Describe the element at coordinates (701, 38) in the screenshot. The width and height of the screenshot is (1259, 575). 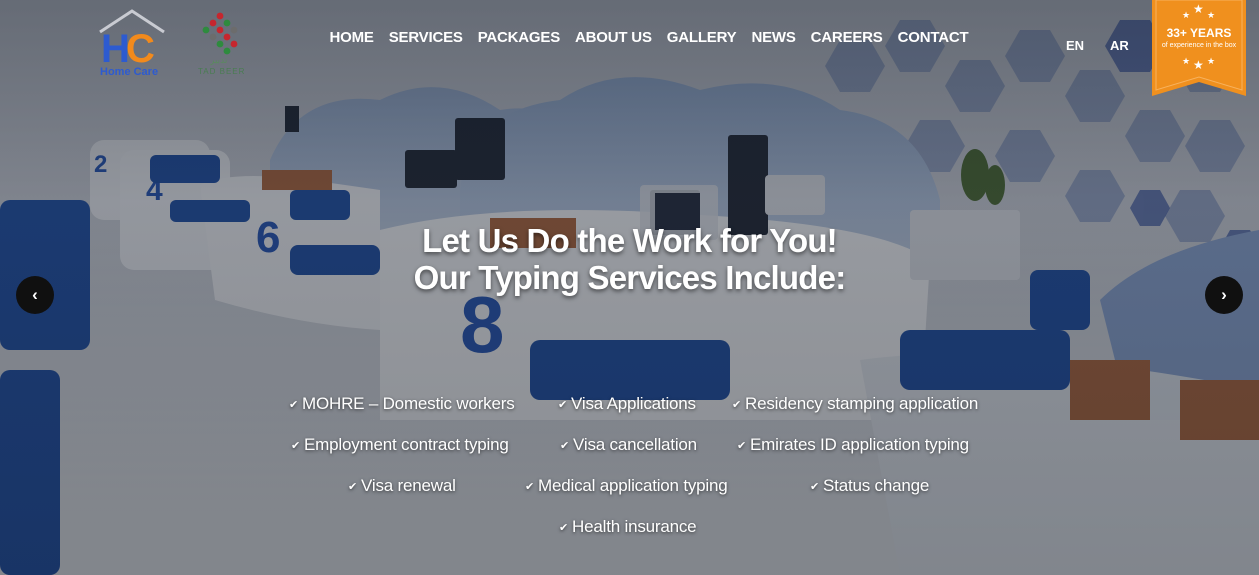
I see `nav-gallery: GALLERY` at that location.